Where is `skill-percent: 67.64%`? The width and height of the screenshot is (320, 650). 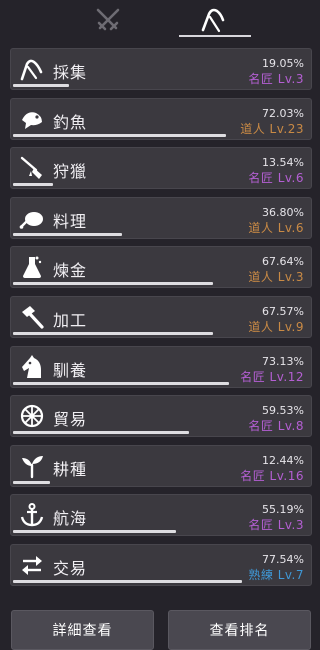
skill-percent: 67.64% is located at coordinates (283, 262).